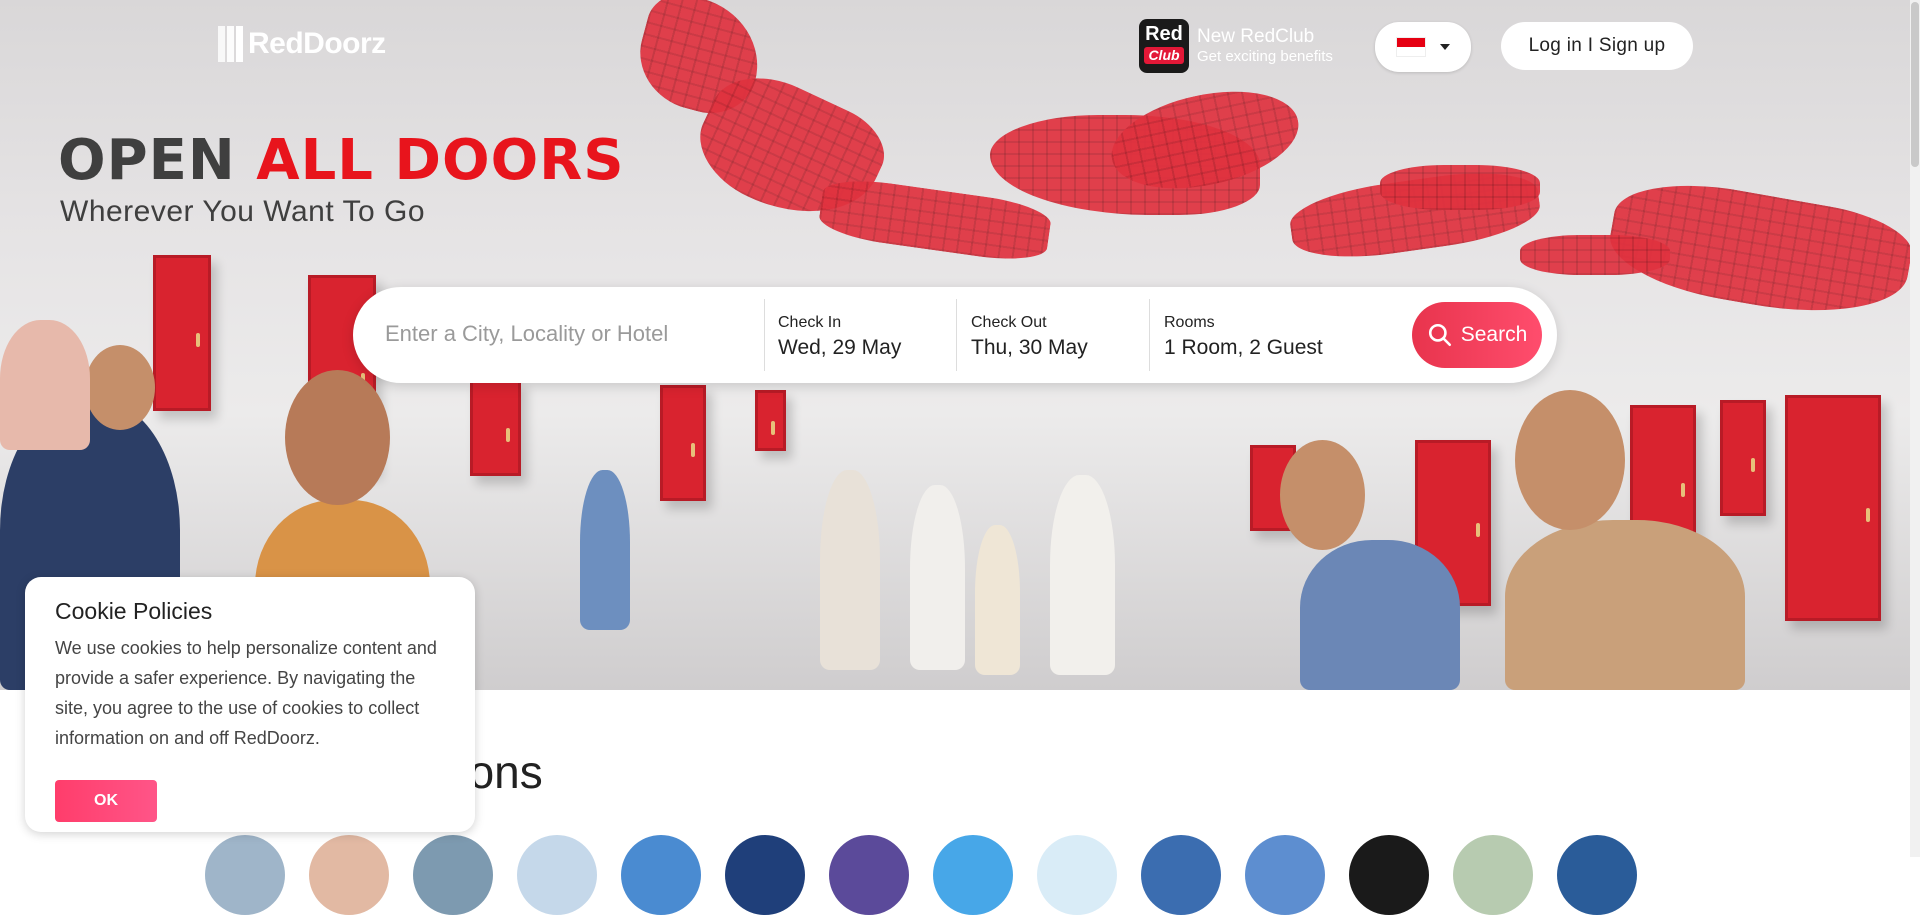  What do you see at coordinates (106, 801) in the screenshot?
I see `cookie-ok-button: OK` at bounding box center [106, 801].